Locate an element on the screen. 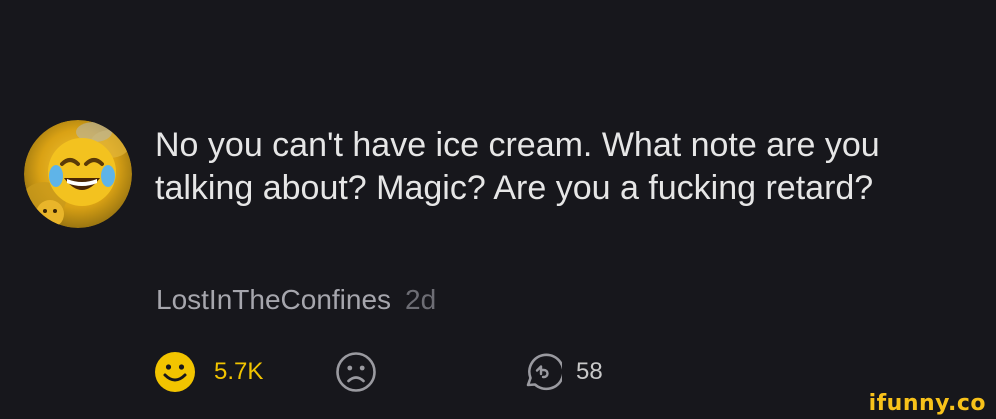 This screenshot has width=996, height=419. reply-button: 58 is located at coordinates (561, 372).